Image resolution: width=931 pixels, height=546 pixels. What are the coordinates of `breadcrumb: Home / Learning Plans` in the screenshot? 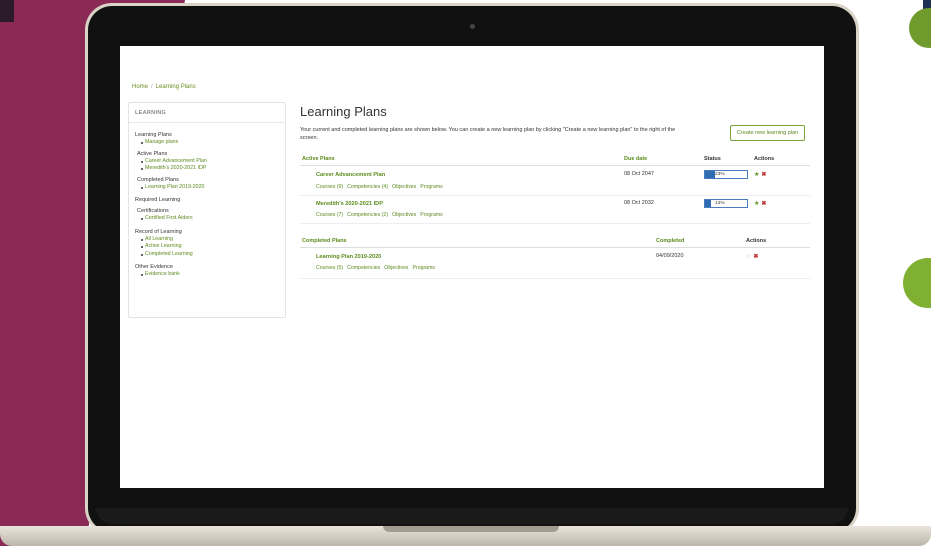 It's located at (164, 87).